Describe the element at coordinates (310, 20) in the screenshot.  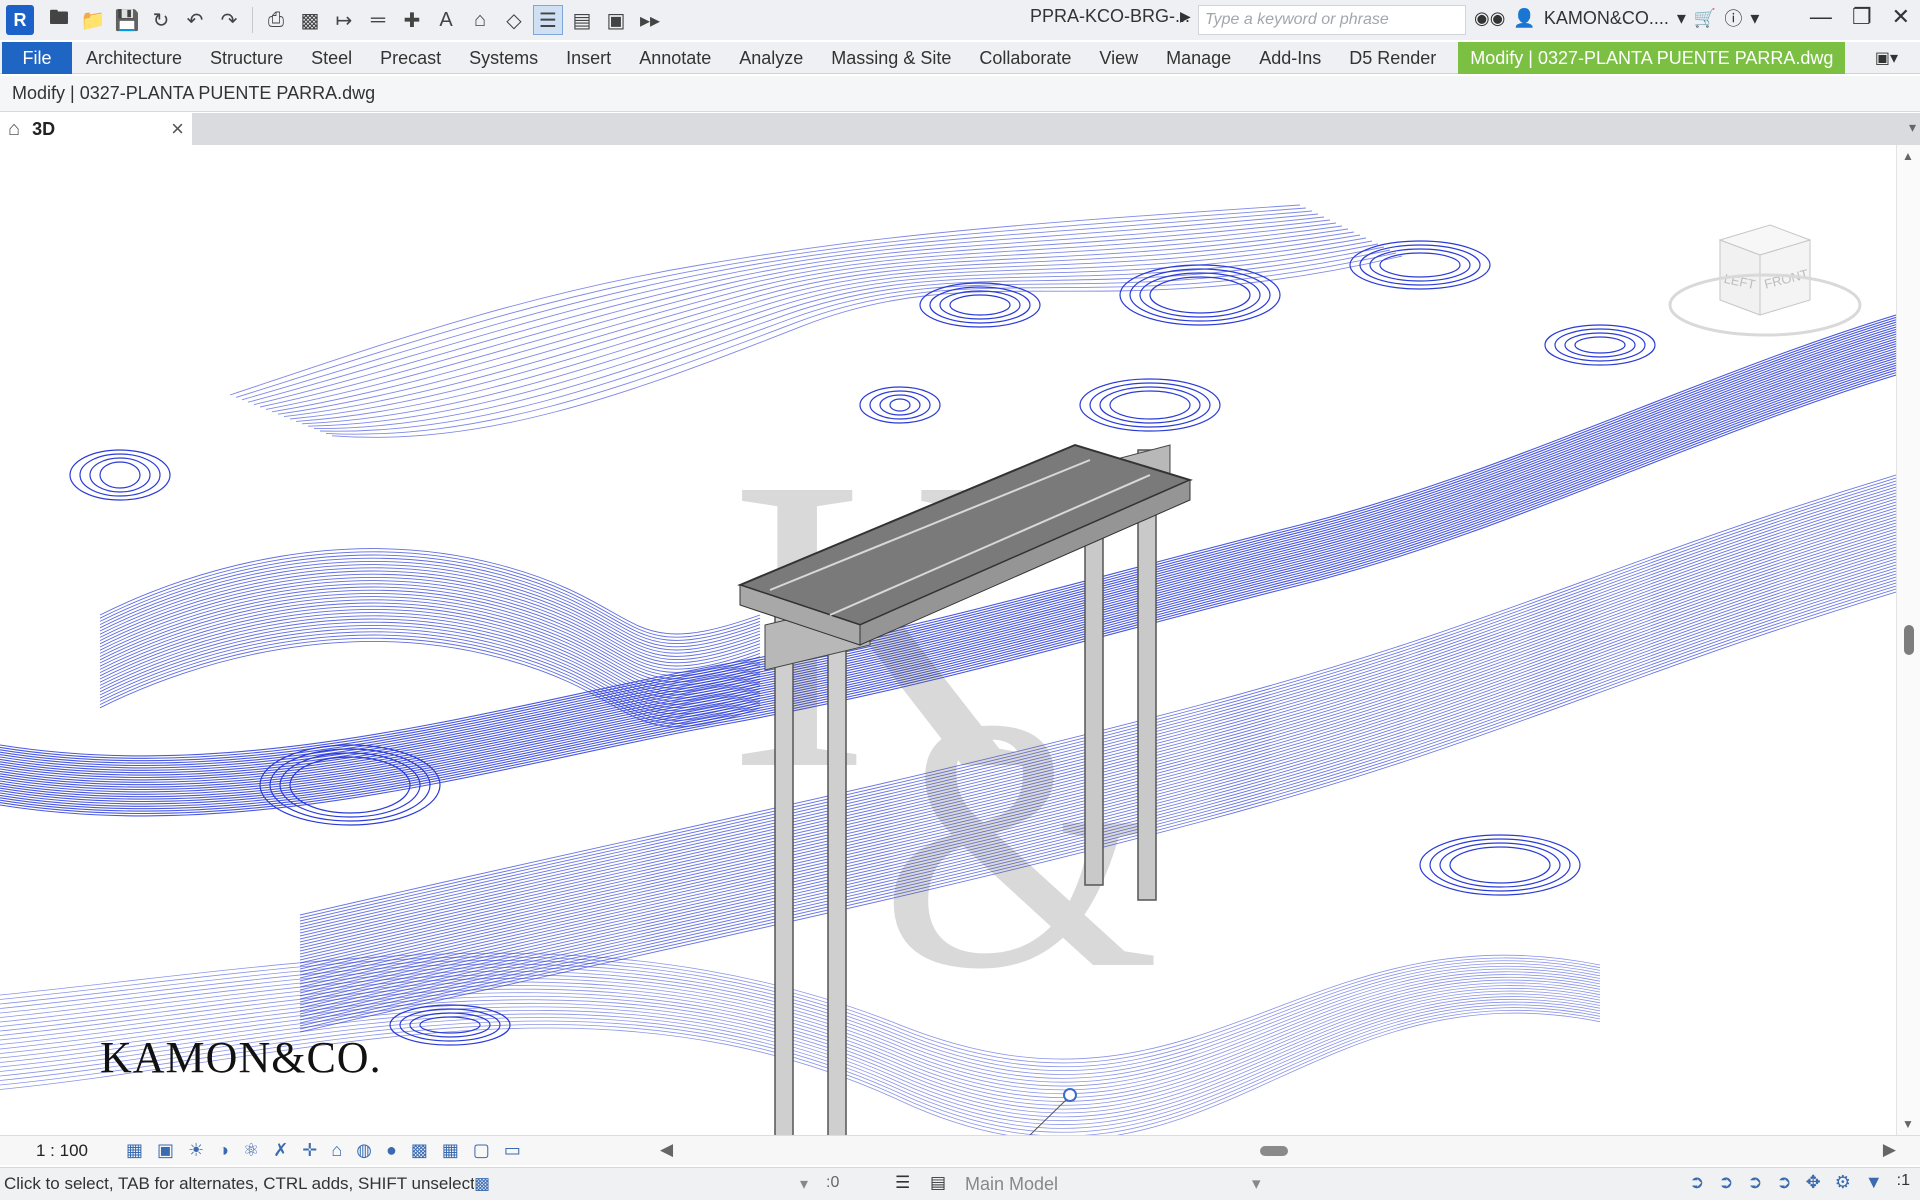
I see `export-icon: ▩` at that location.